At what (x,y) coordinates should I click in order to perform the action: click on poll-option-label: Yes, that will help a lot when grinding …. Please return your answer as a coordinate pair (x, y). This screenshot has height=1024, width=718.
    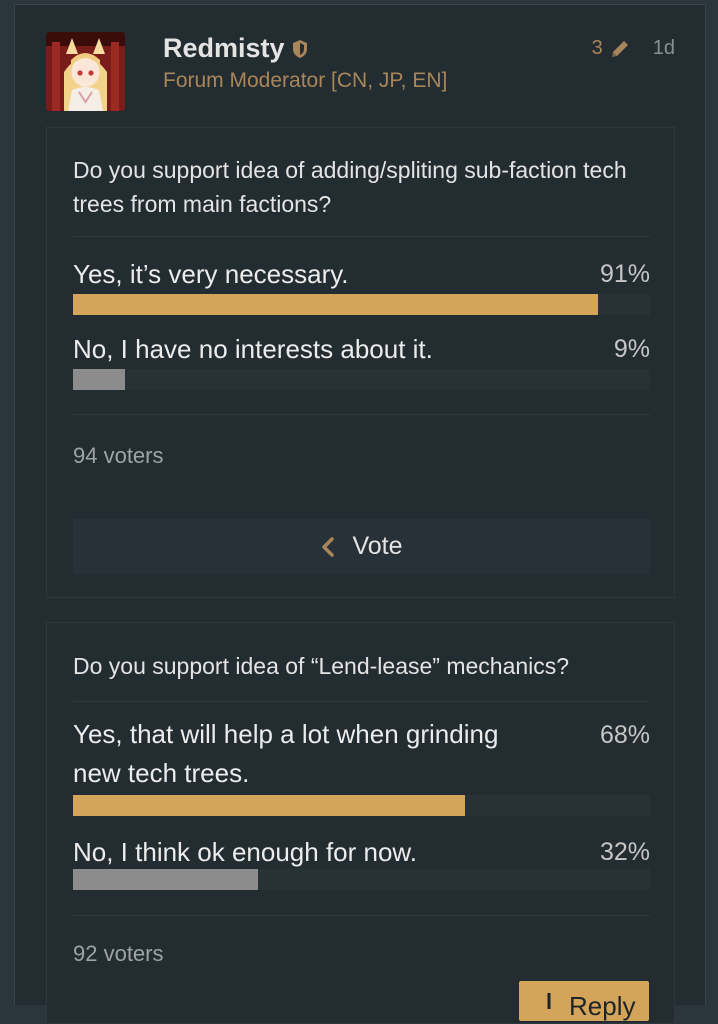
    Looking at the image, I should click on (313, 754).